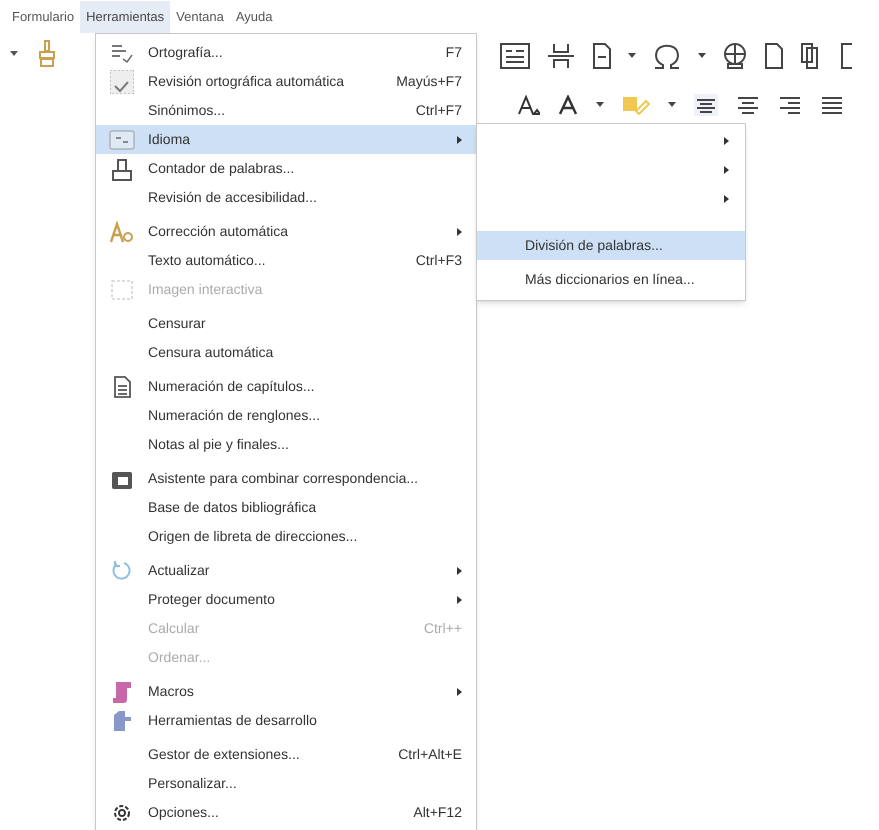 The height and width of the screenshot is (830, 879). Describe the element at coordinates (832, 105) in the screenshot. I see `justify-icon` at that location.